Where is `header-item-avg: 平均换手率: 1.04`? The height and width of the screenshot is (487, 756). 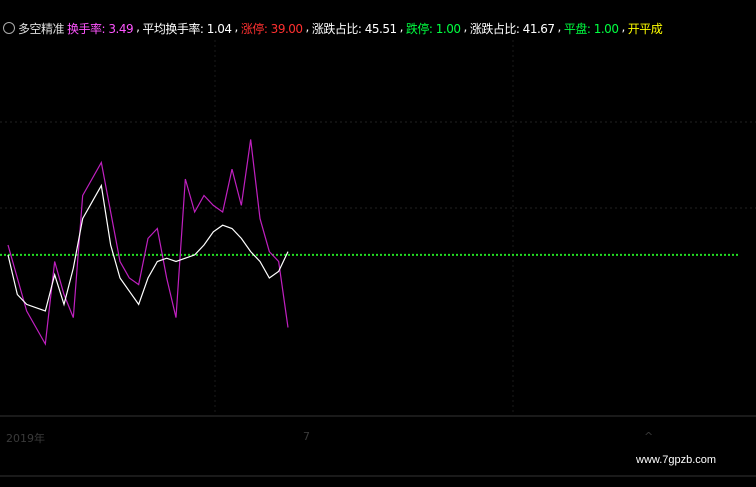
header-item-avg: 平均换手率: 1.04 is located at coordinates (187, 28).